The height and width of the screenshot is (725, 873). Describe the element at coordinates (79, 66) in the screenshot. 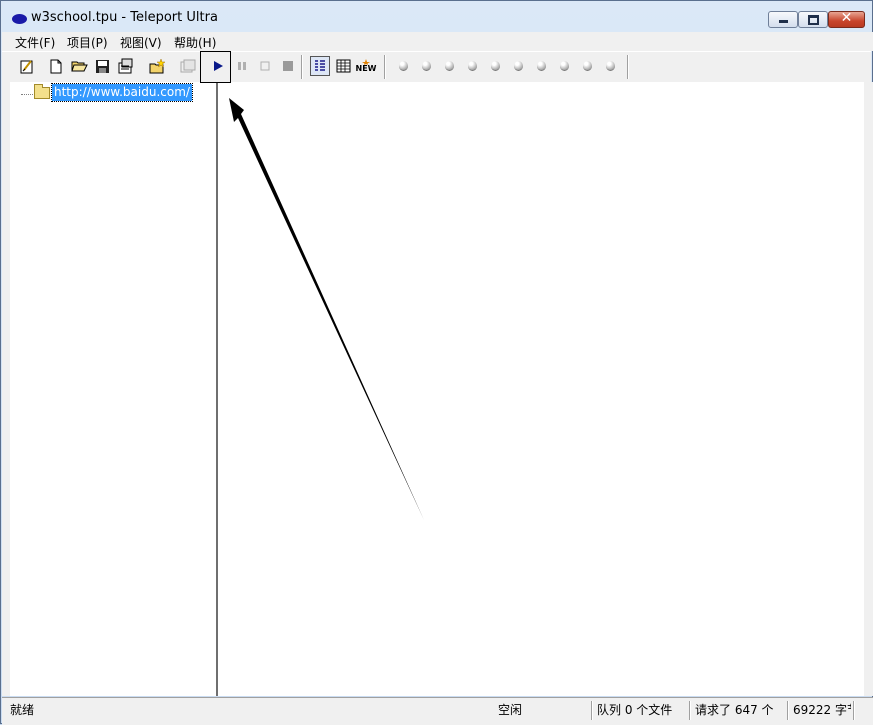

I see `open-folder-icon` at that location.